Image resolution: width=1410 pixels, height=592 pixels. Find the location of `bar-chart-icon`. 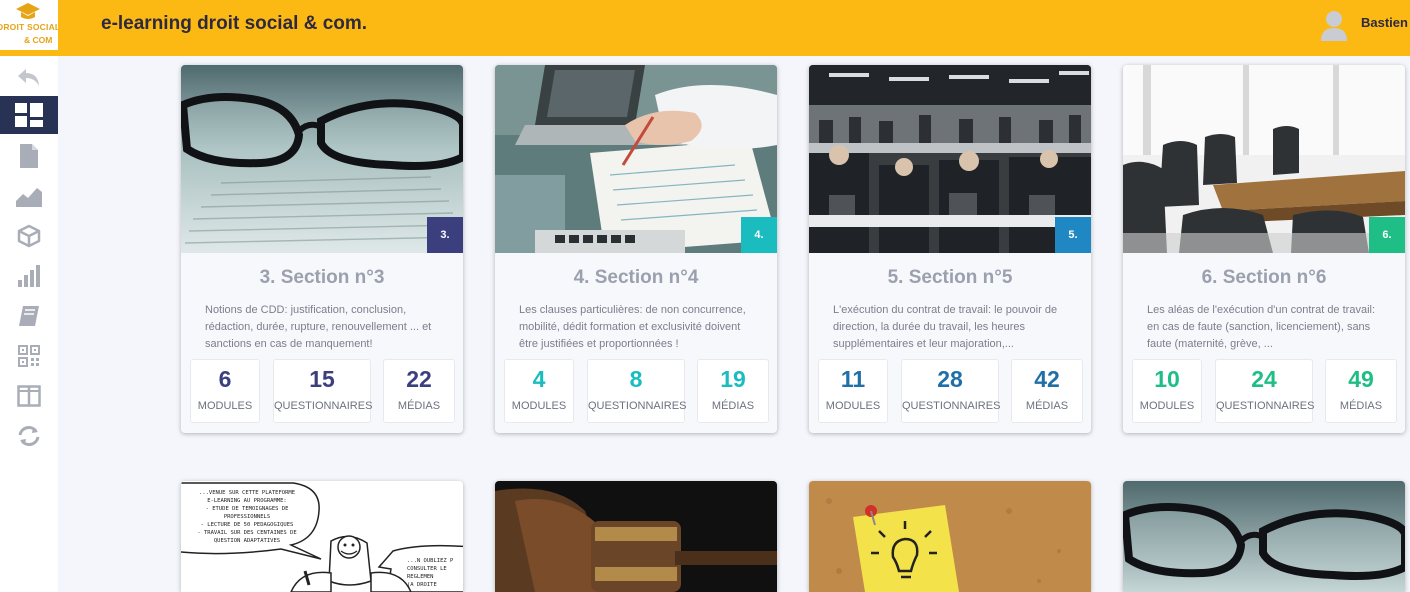

bar-chart-icon is located at coordinates (29, 276).